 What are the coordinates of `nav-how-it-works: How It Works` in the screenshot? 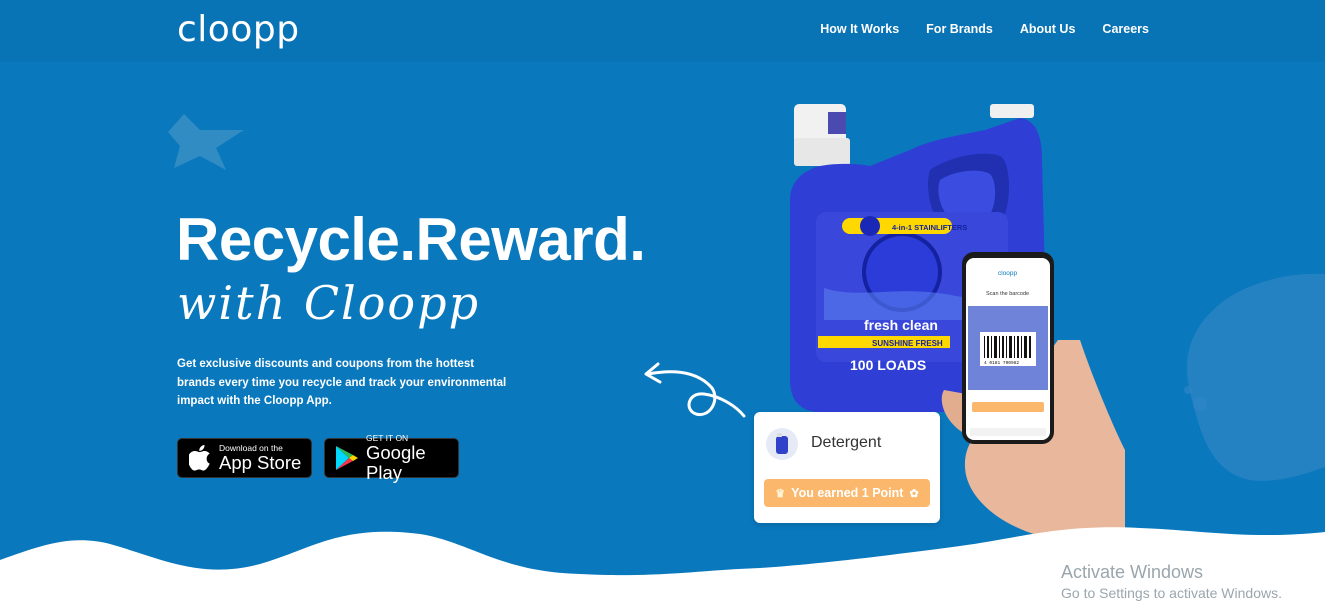 It's located at (859, 29).